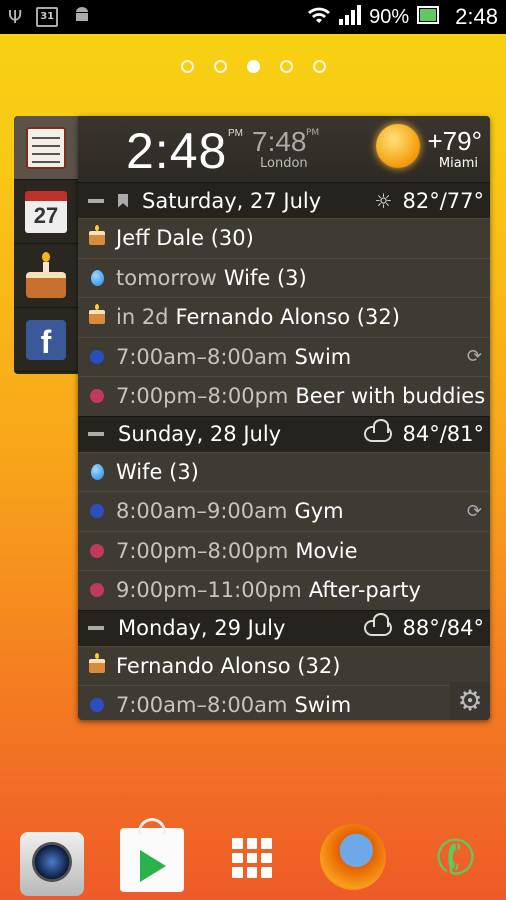 The width and height of the screenshot is (506, 900). I want to click on camera-icon, so click(52, 864).